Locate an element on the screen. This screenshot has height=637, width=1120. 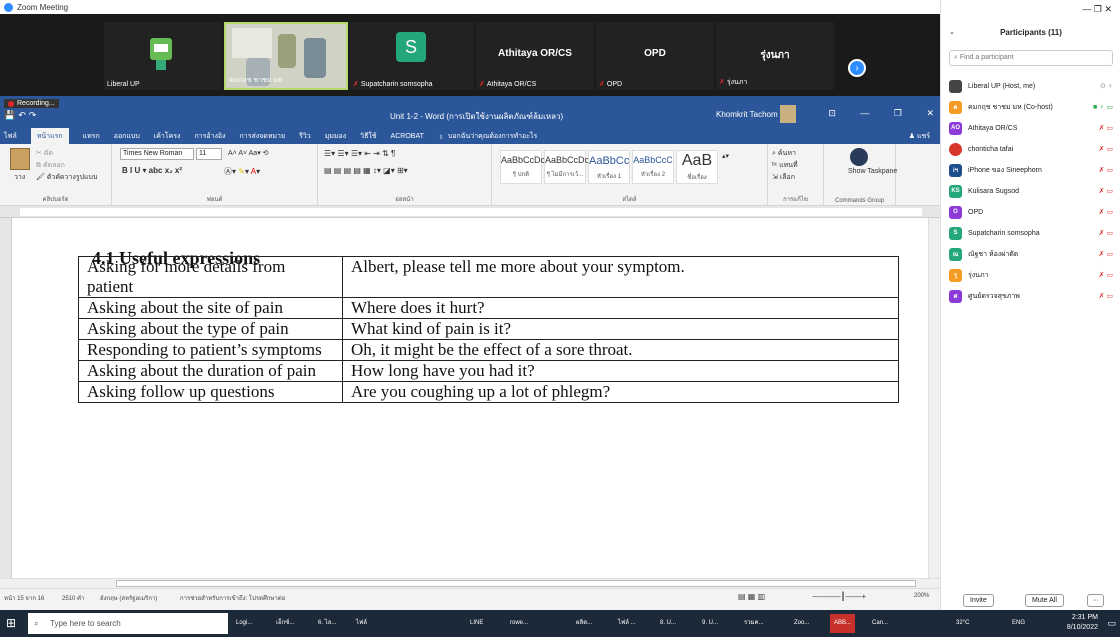
video-tile: รุ่งนภา ✗ รุ่งนภา is located at coordinates (775, 56).